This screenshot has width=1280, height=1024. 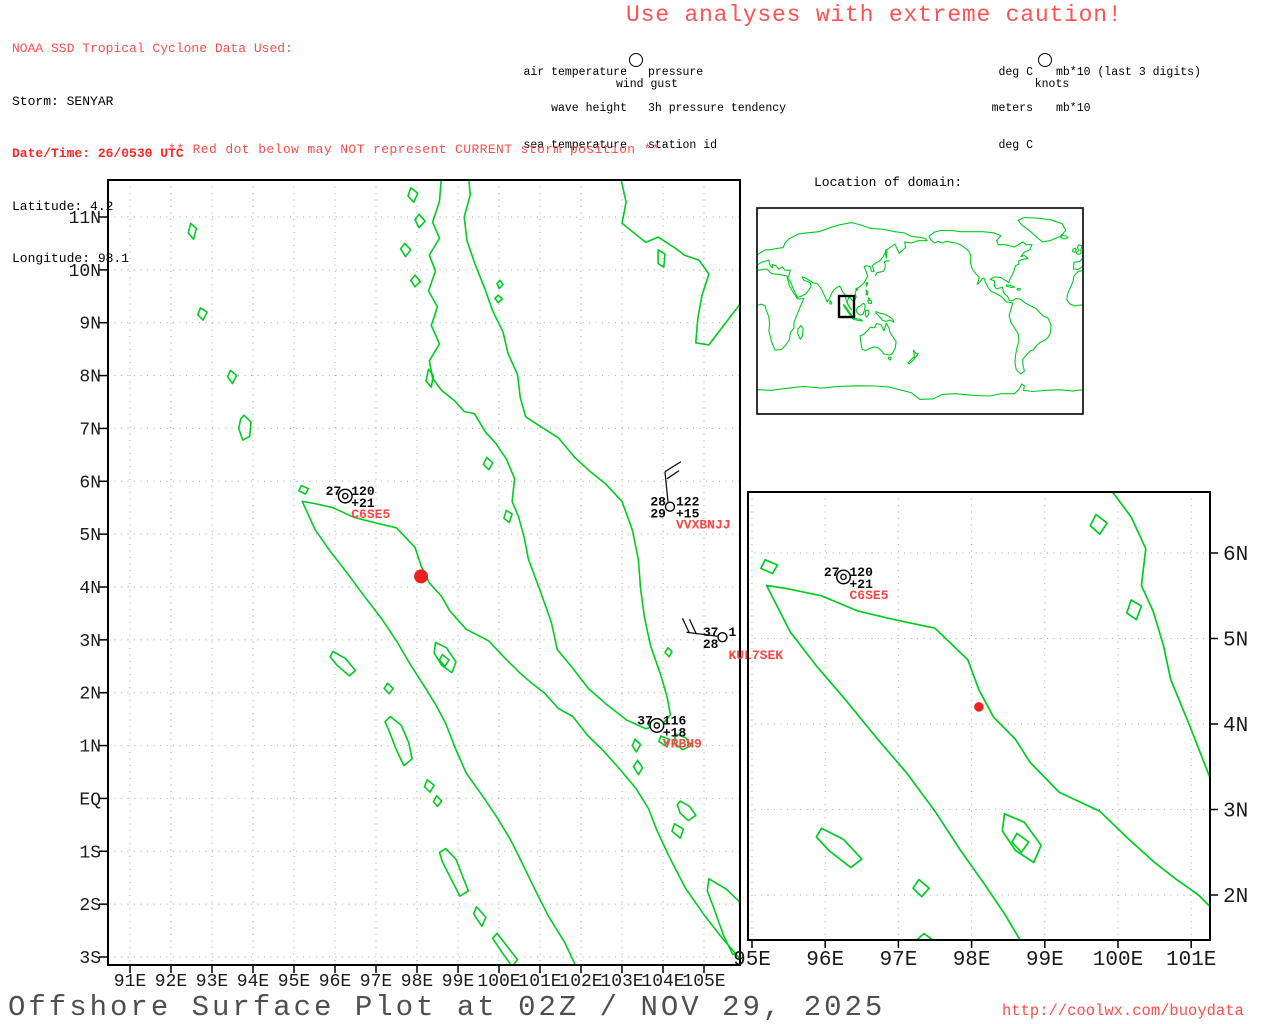 What do you see at coordinates (752, 960) in the screenshot?
I see `zoom-map-x-tick-label: 95E` at bounding box center [752, 960].